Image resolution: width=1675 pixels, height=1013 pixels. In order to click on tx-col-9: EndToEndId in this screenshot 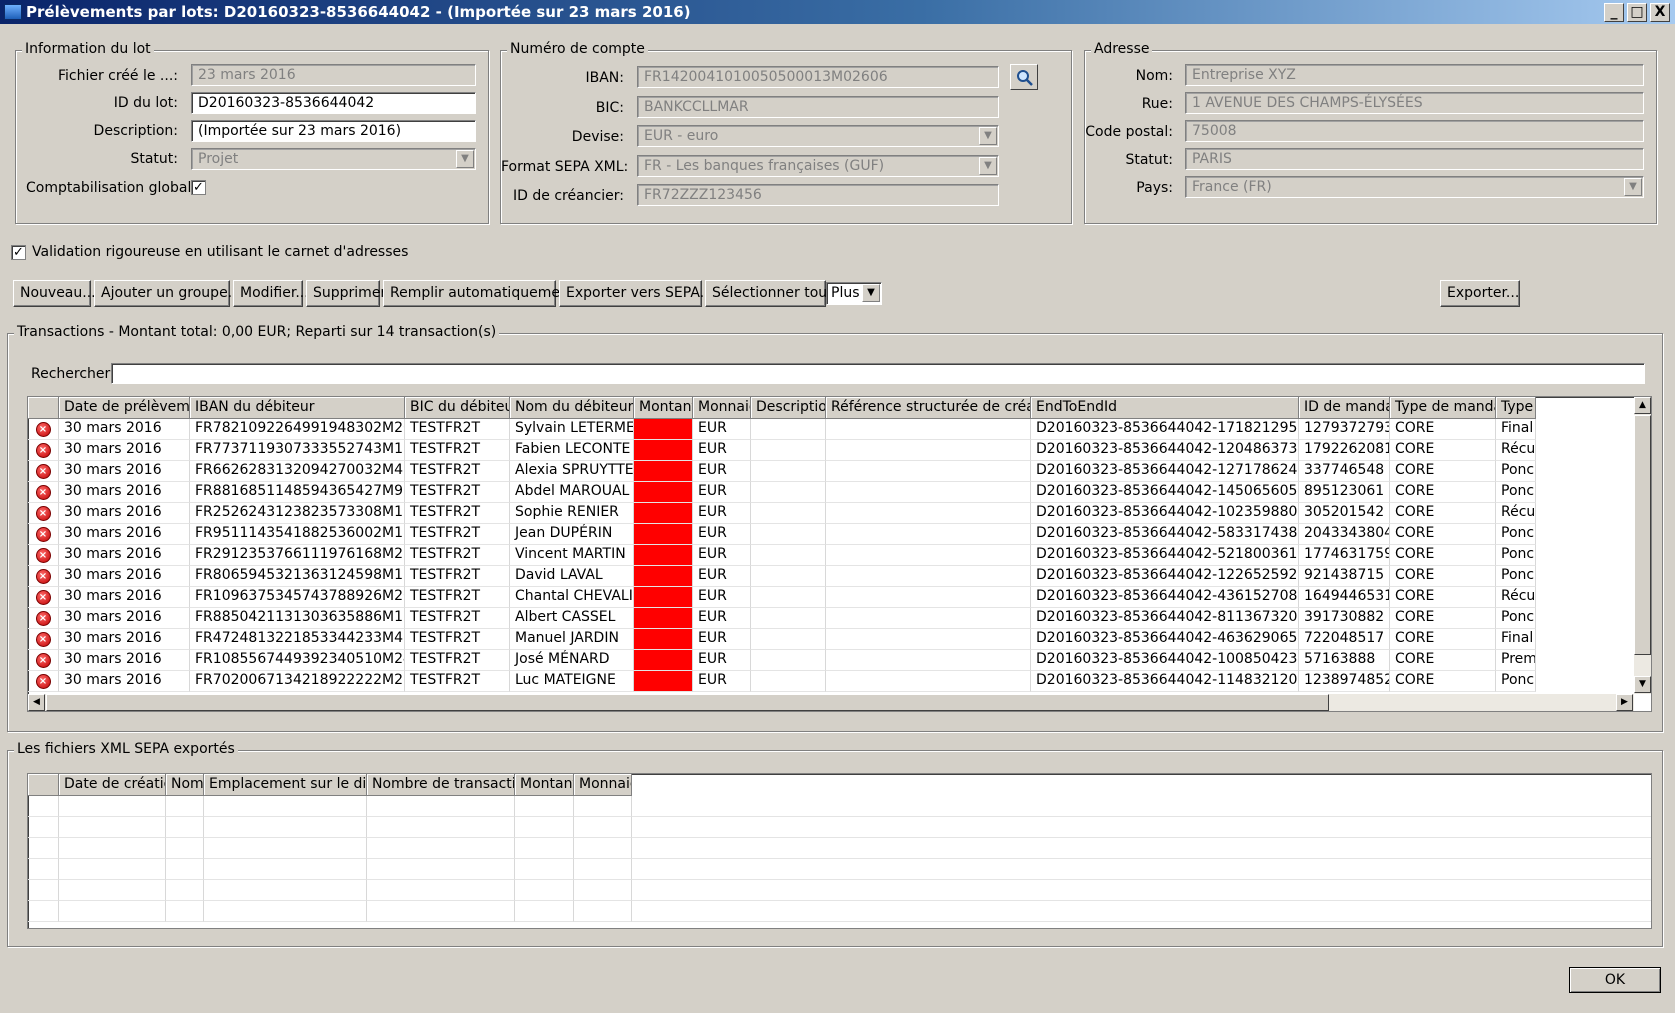, I will do `click(1165, 408)`.